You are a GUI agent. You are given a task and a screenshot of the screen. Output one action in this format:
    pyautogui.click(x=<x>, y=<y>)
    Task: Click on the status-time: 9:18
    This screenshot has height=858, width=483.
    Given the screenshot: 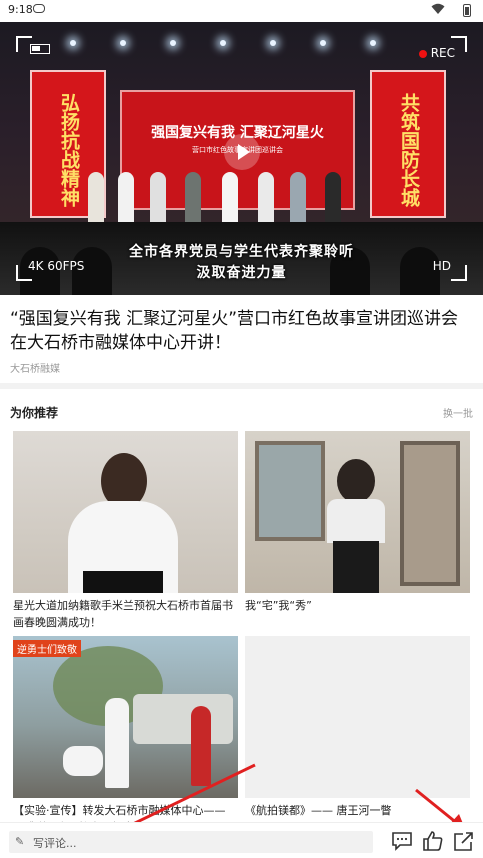 What is the action you would take?
    pyautogui.click(x=20, y=9)
    